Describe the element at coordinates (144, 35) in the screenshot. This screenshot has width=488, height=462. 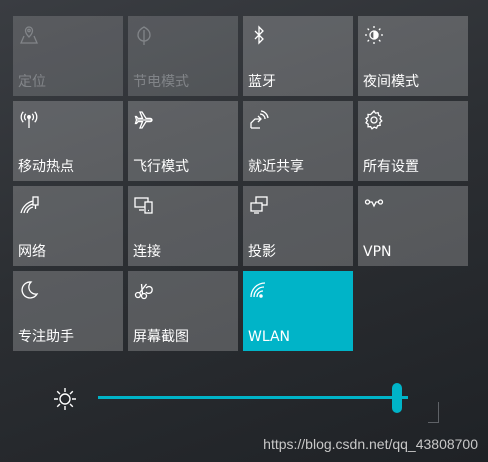
I see `battery-saver-icon` at that location.